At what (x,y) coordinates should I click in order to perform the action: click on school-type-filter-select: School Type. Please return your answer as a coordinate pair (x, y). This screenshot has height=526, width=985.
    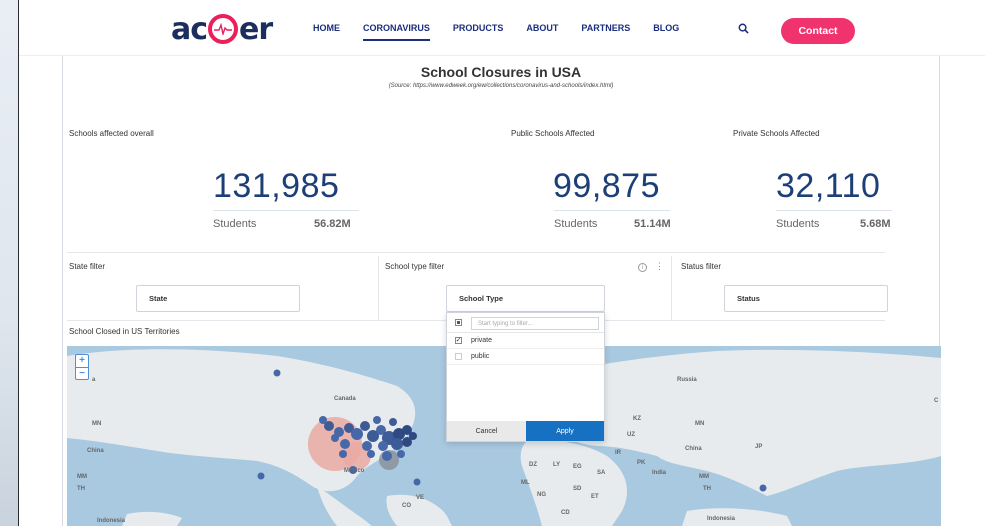
    Looking at the image, I should click on (525, 298).